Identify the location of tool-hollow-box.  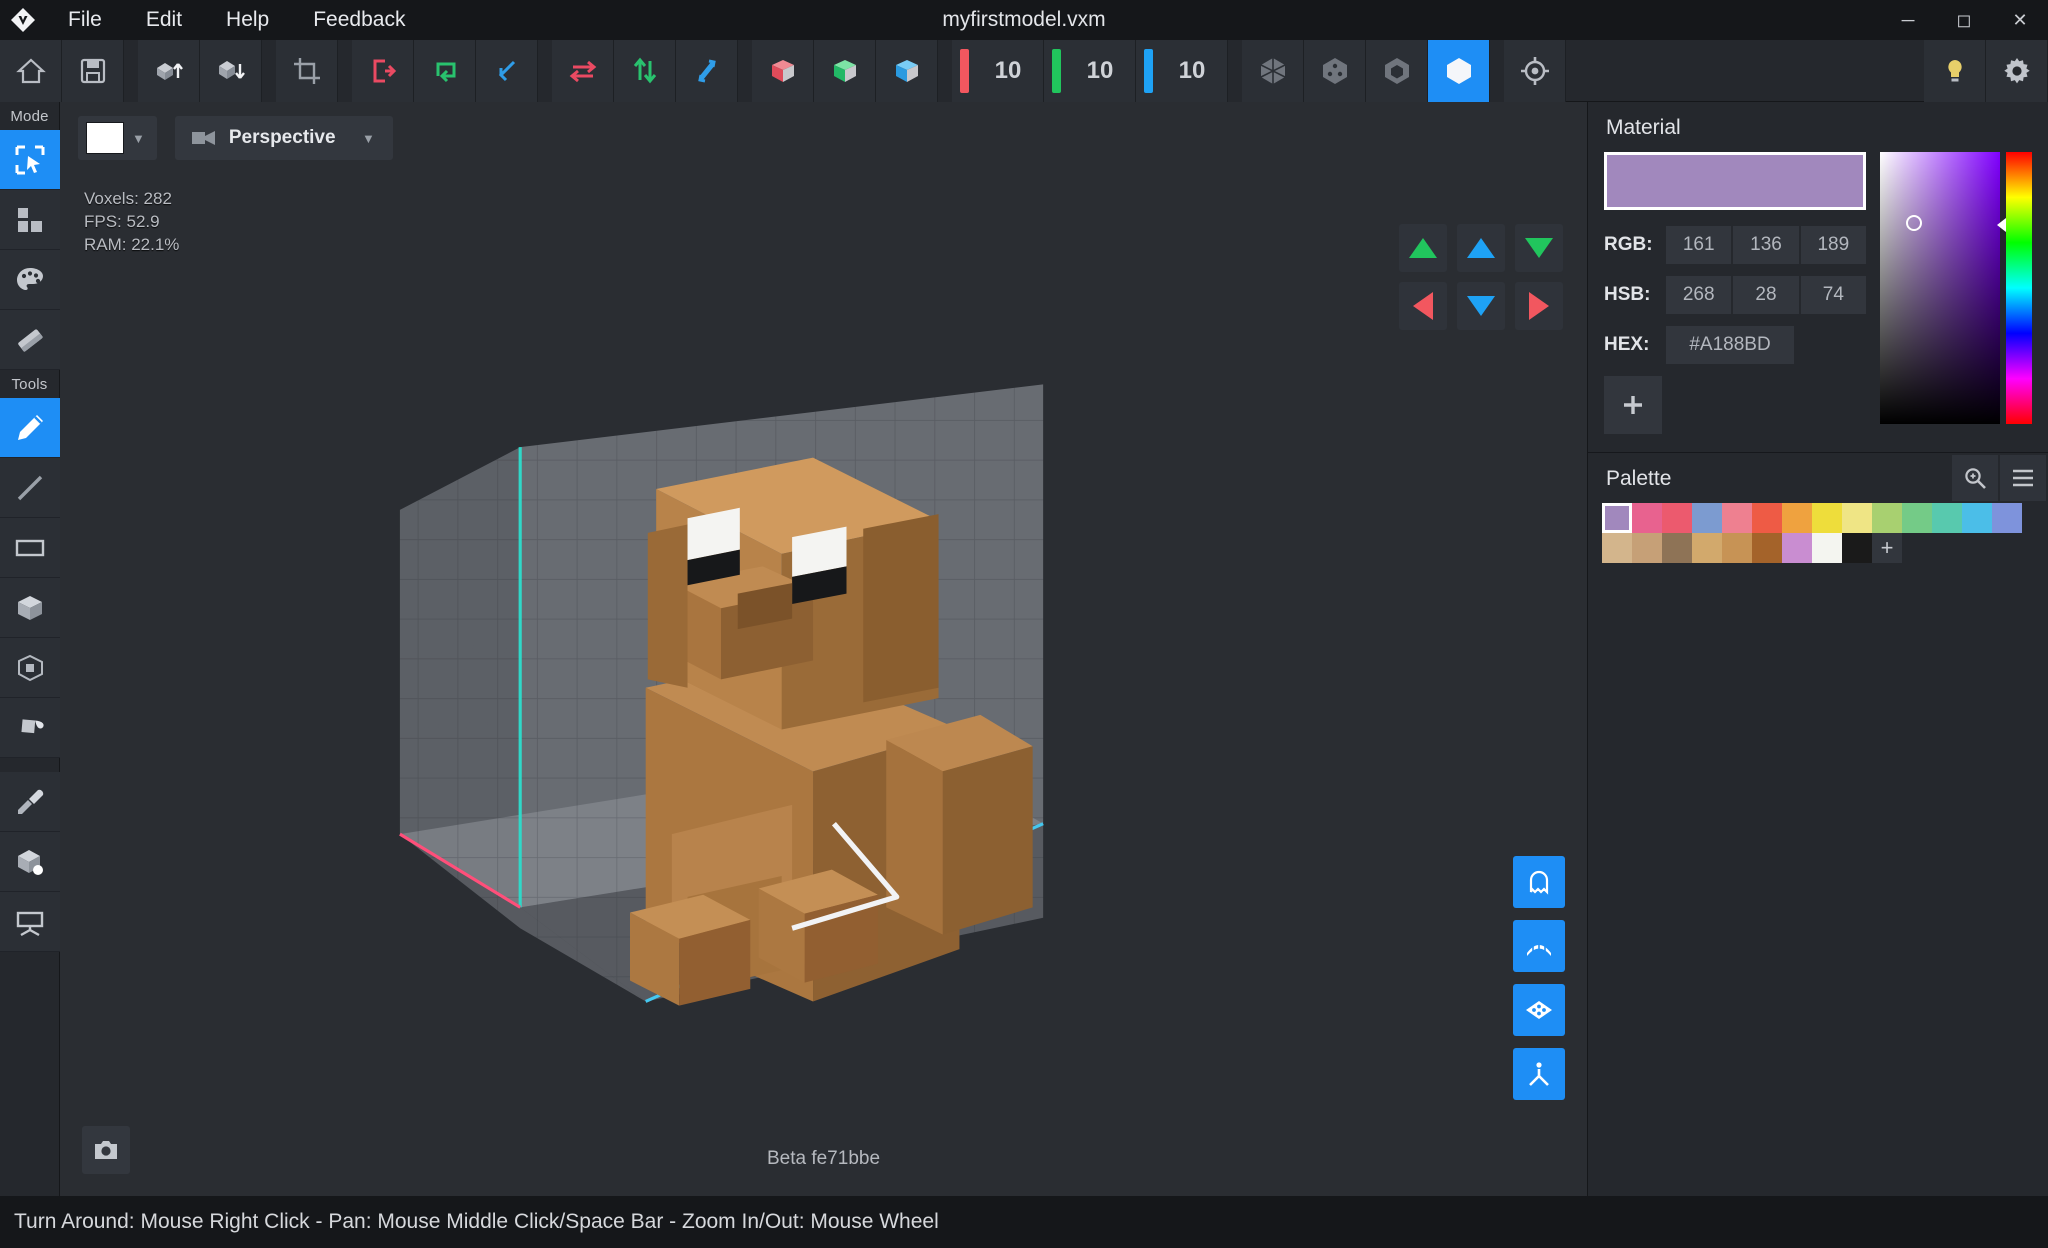
(30, 668).